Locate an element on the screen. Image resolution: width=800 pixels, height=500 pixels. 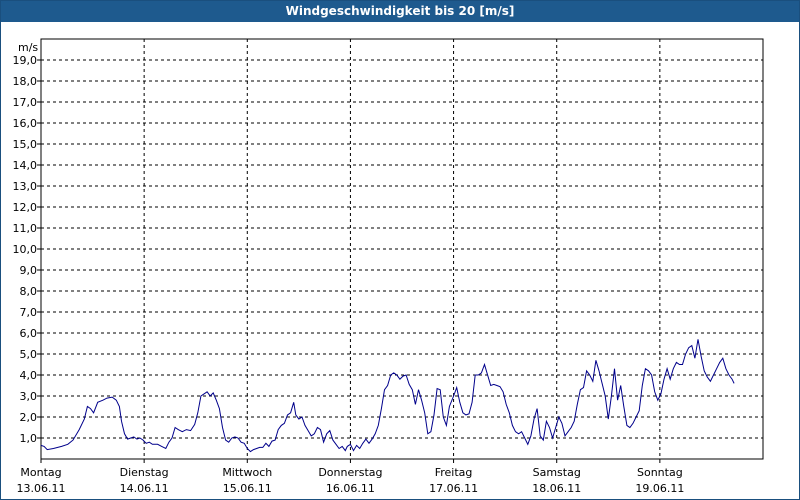
y-tick-label: 4,0 is located at coordinates (29, 375).